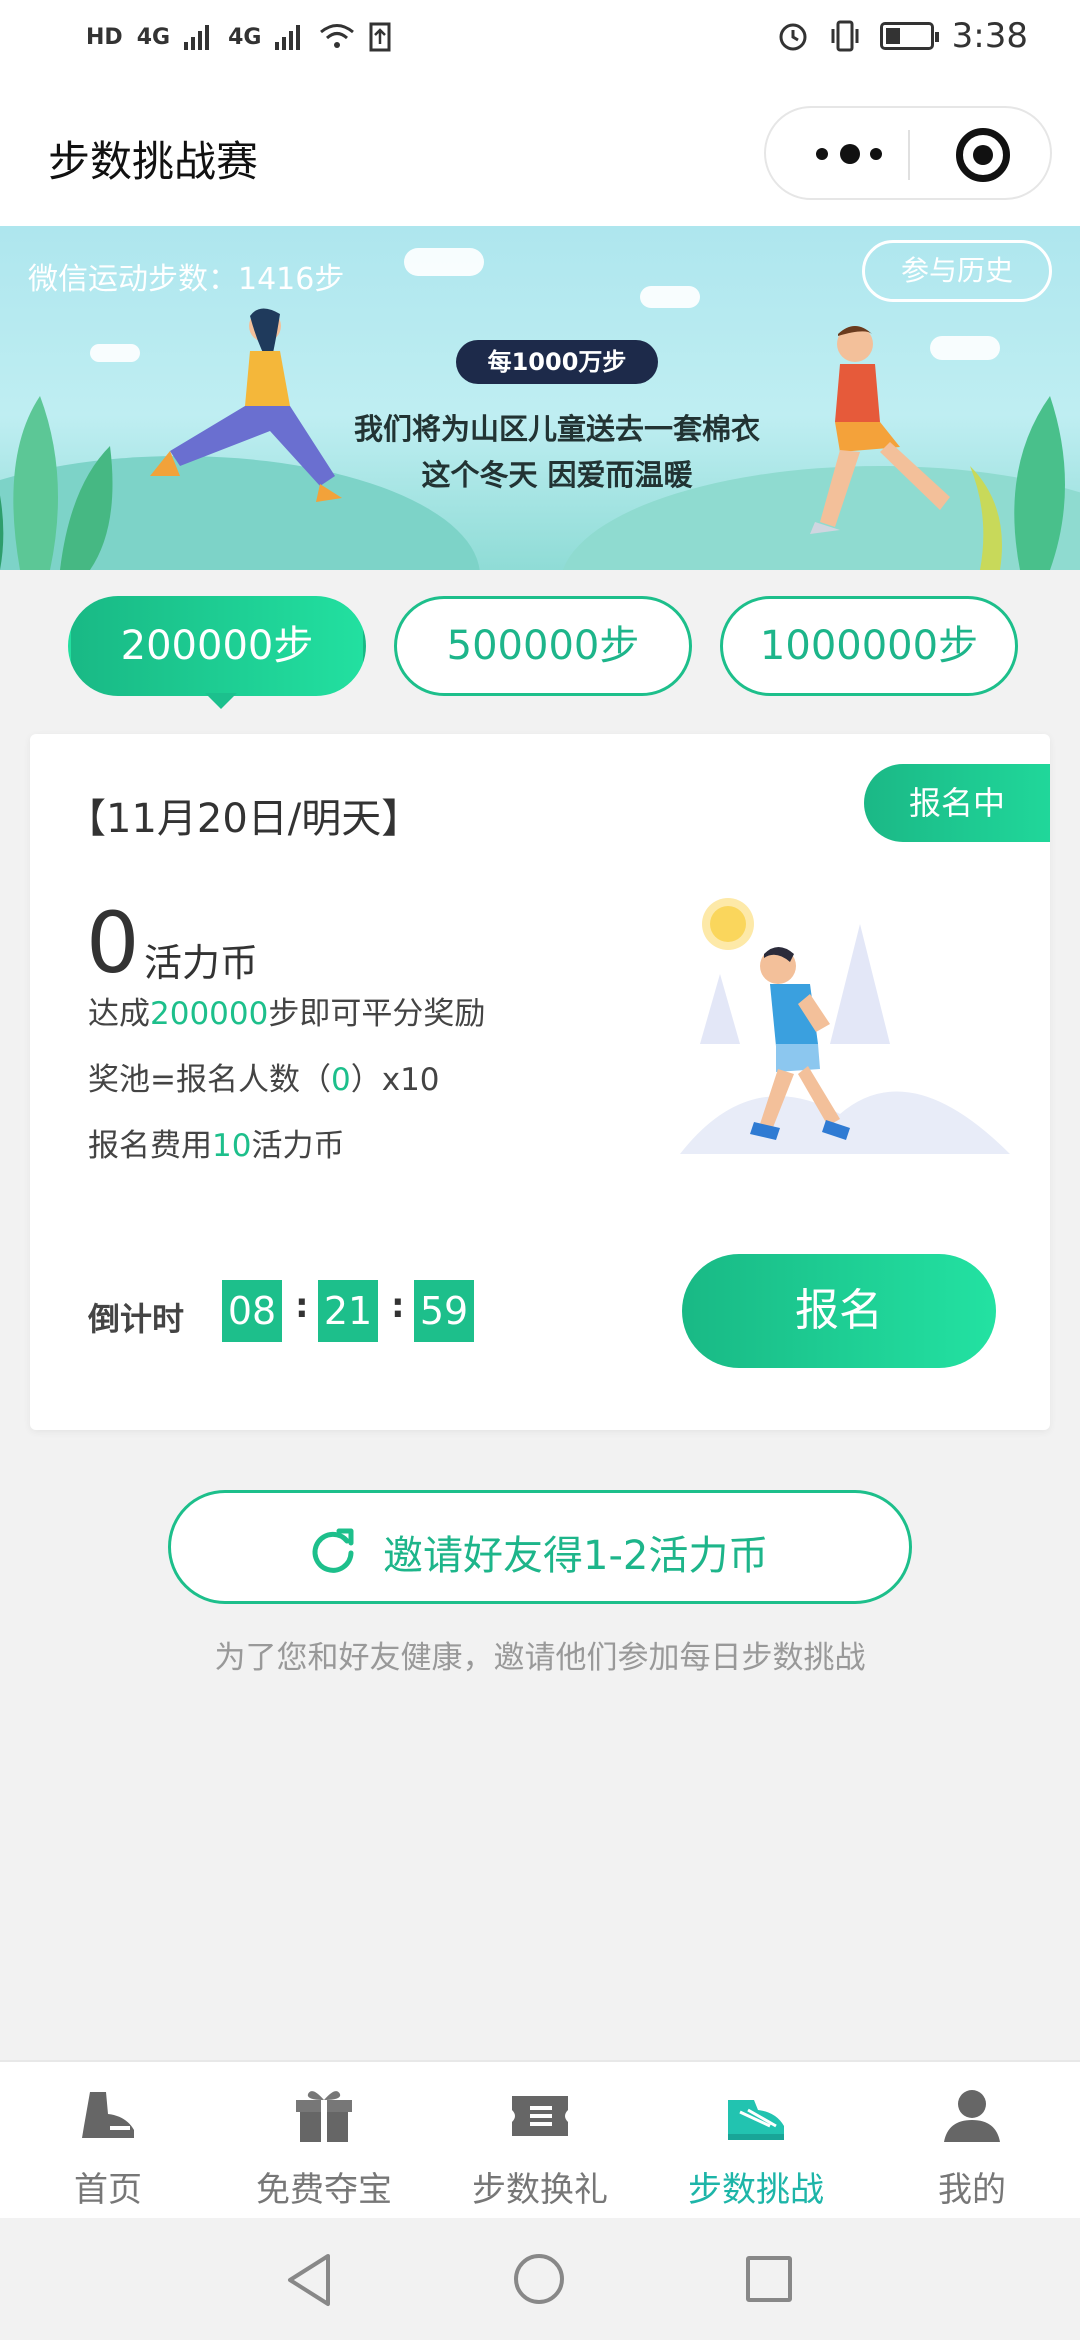  Describe the element at coordinates (217, 652) in the screenshot. I see `tab-200000: 200000步` at that location.